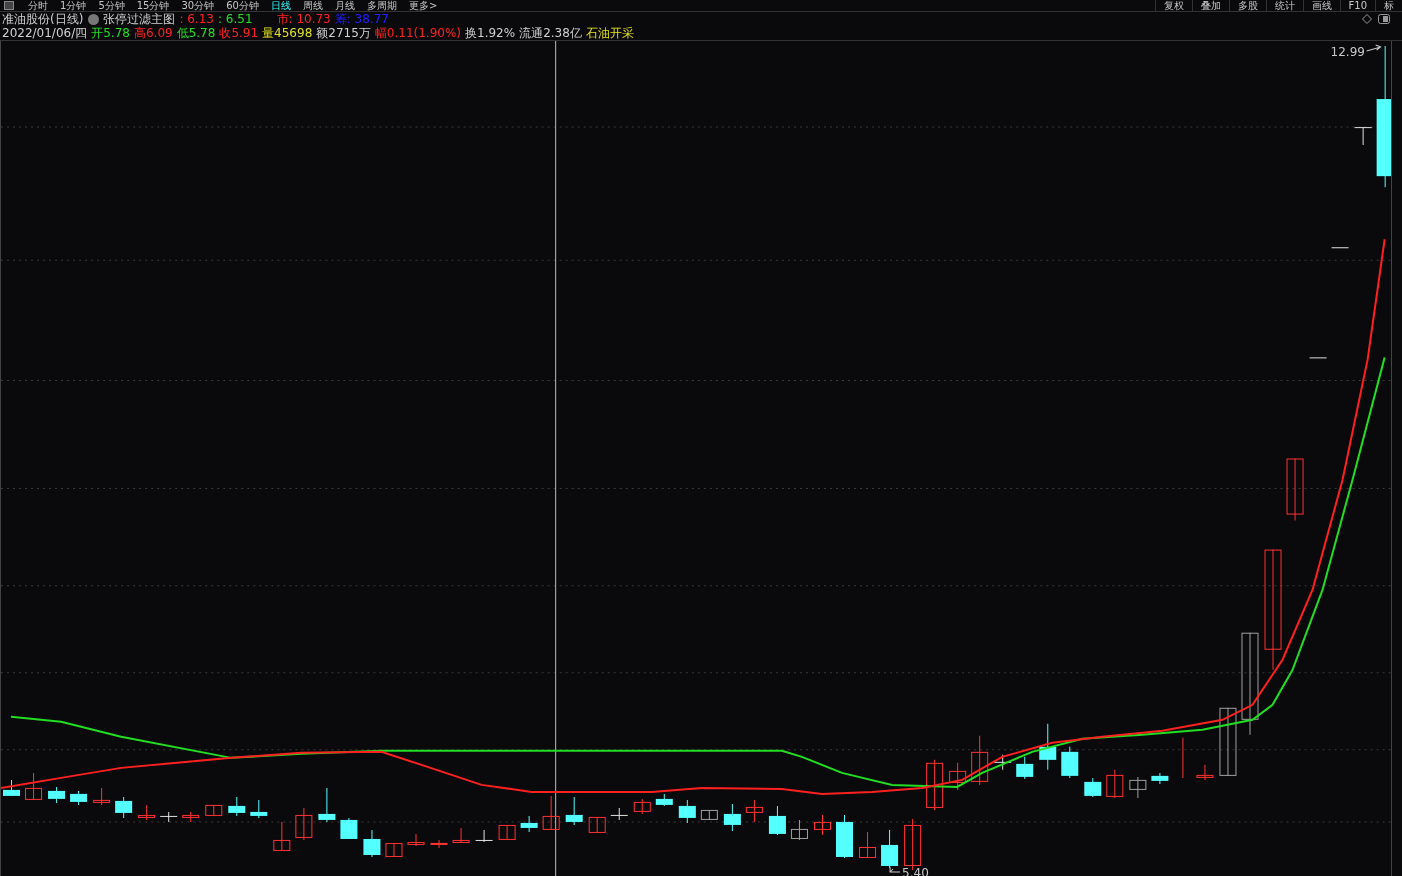 The height and width of the screenshot is (876, 1402). Describe the element at coordinates (1384, 19) in the screenshot. I see `toggle-icon` at that location.